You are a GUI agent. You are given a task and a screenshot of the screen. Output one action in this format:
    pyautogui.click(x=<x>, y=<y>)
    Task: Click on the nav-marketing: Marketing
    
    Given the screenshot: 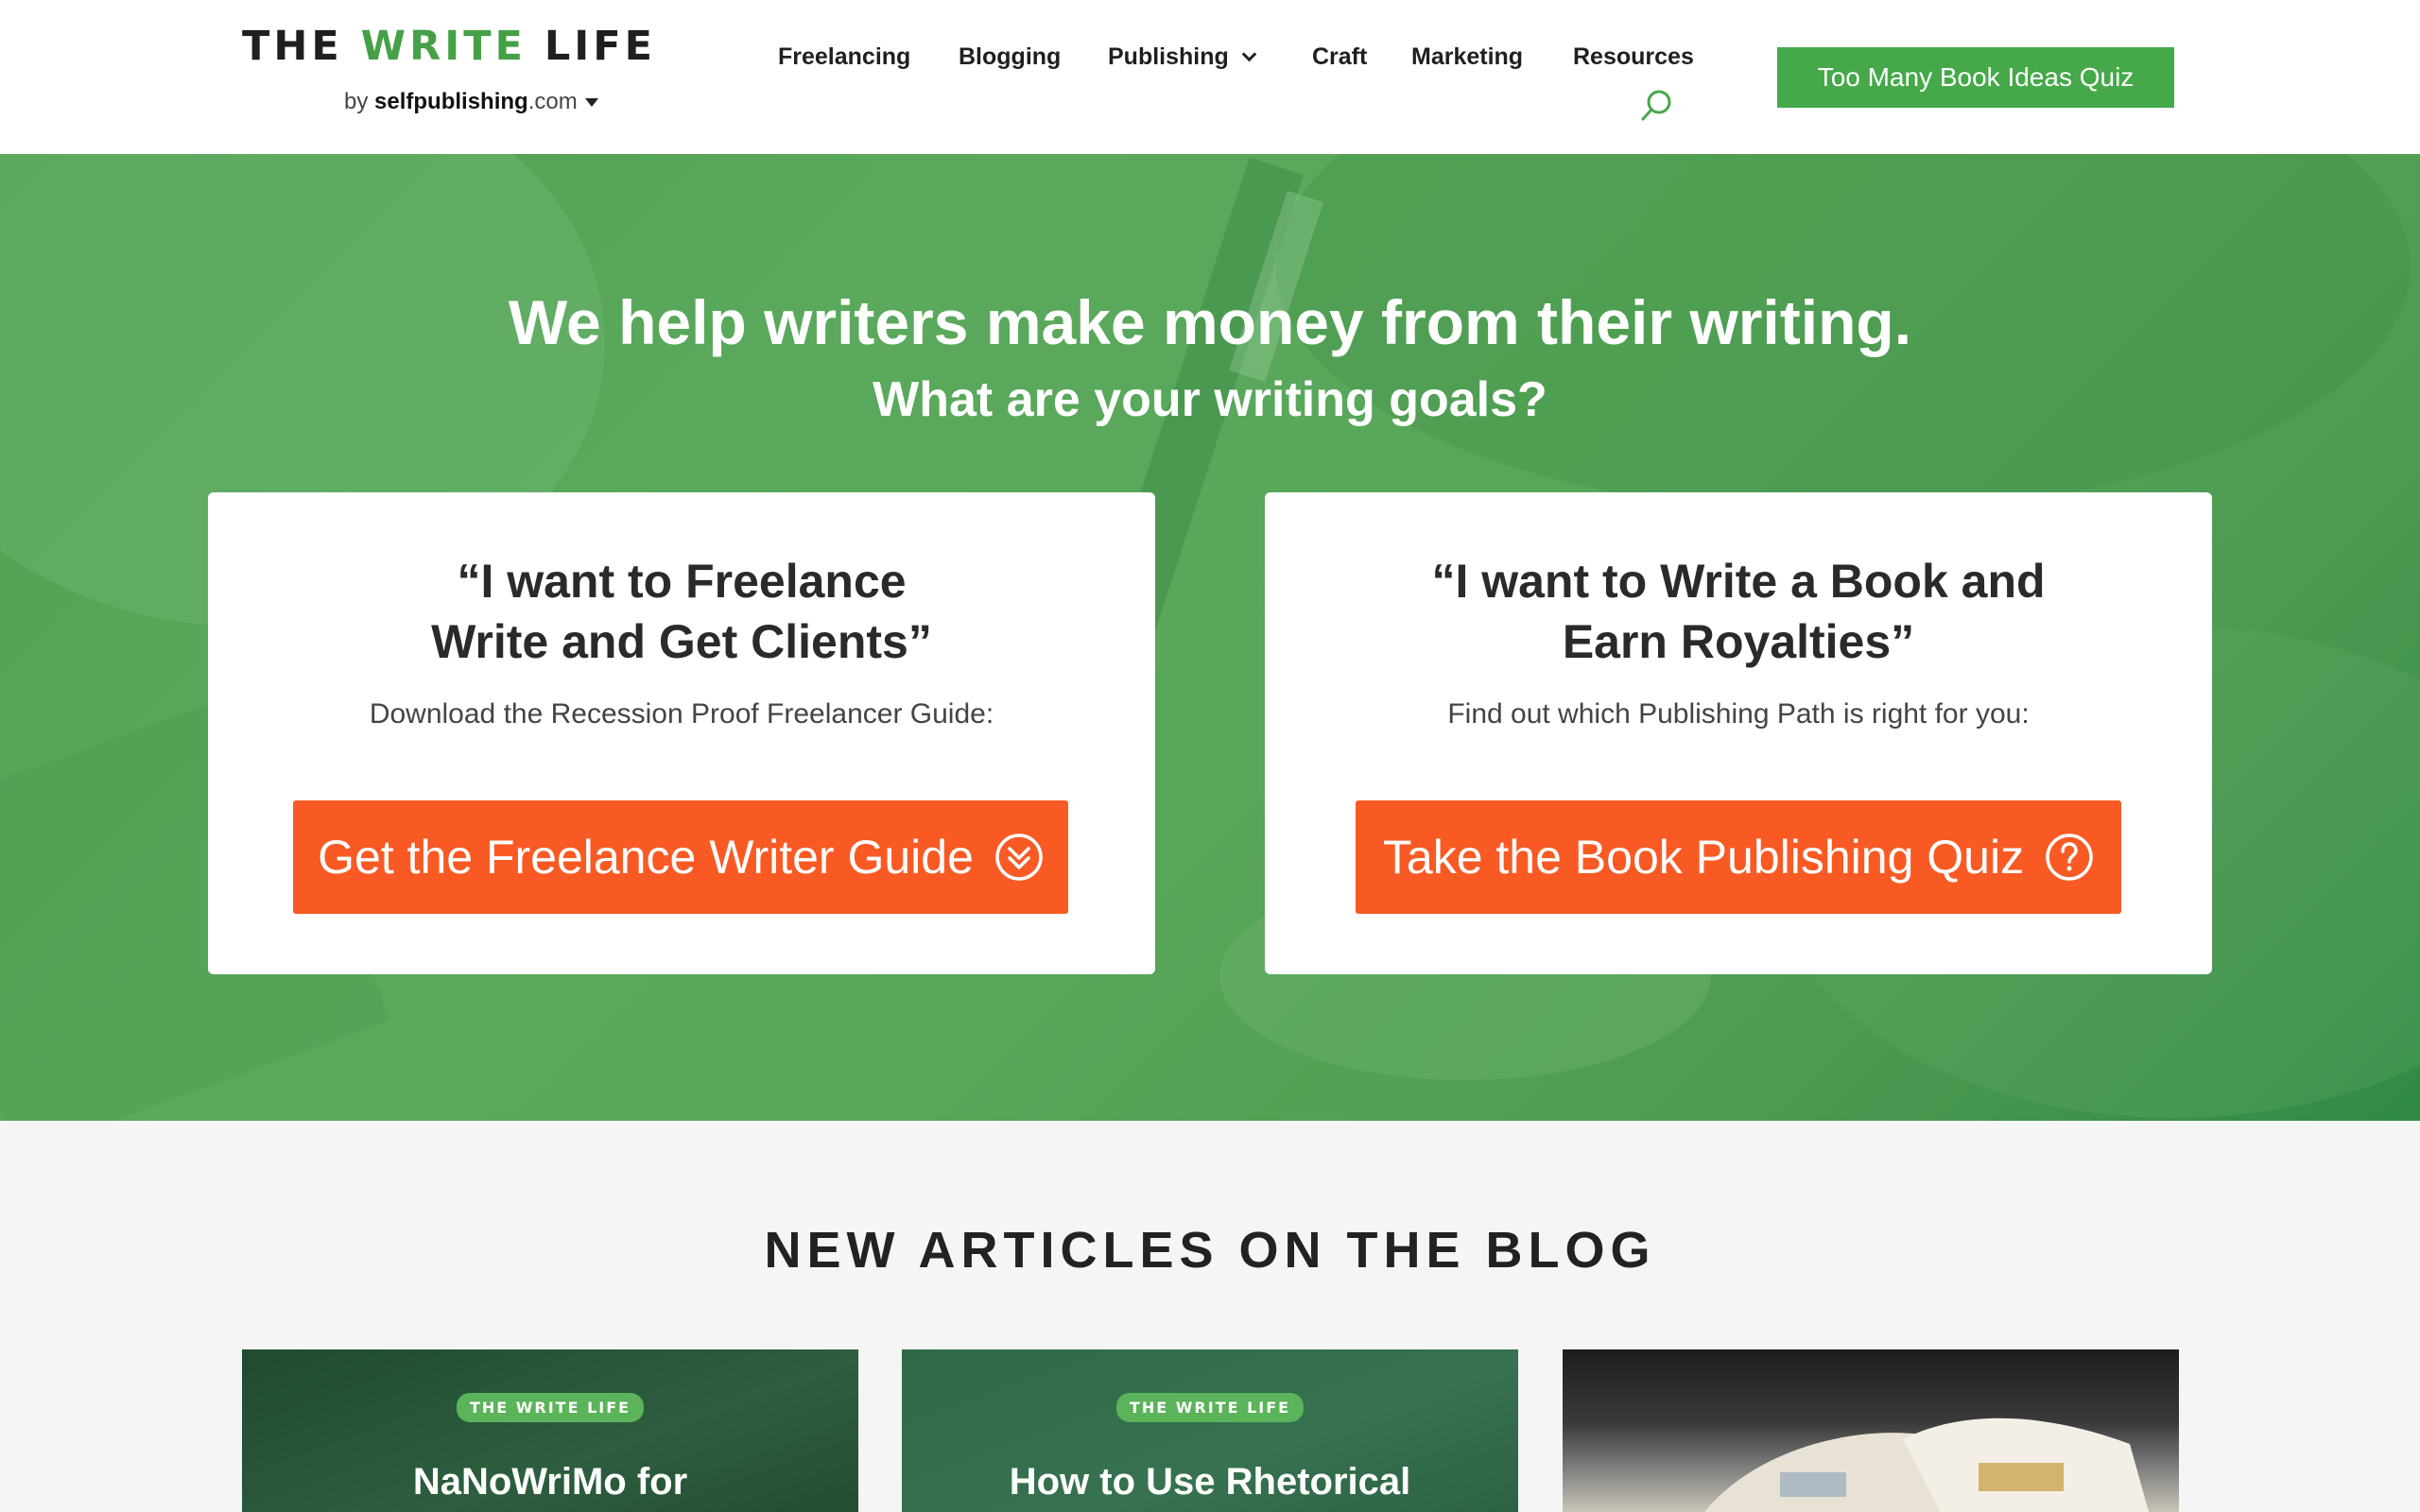 What is the action you would take?
    pyautogui.click(x=1467, y=57)
    